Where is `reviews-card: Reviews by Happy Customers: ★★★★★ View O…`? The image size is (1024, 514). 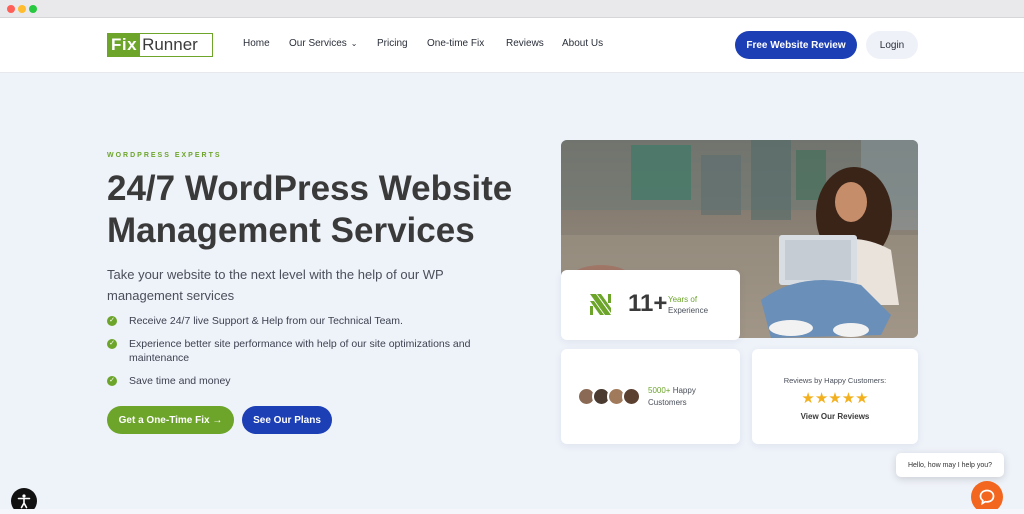 reviews-card: Reviews by Happy Customers: ★★★★★ View O… is located at coordinates (835, 396).